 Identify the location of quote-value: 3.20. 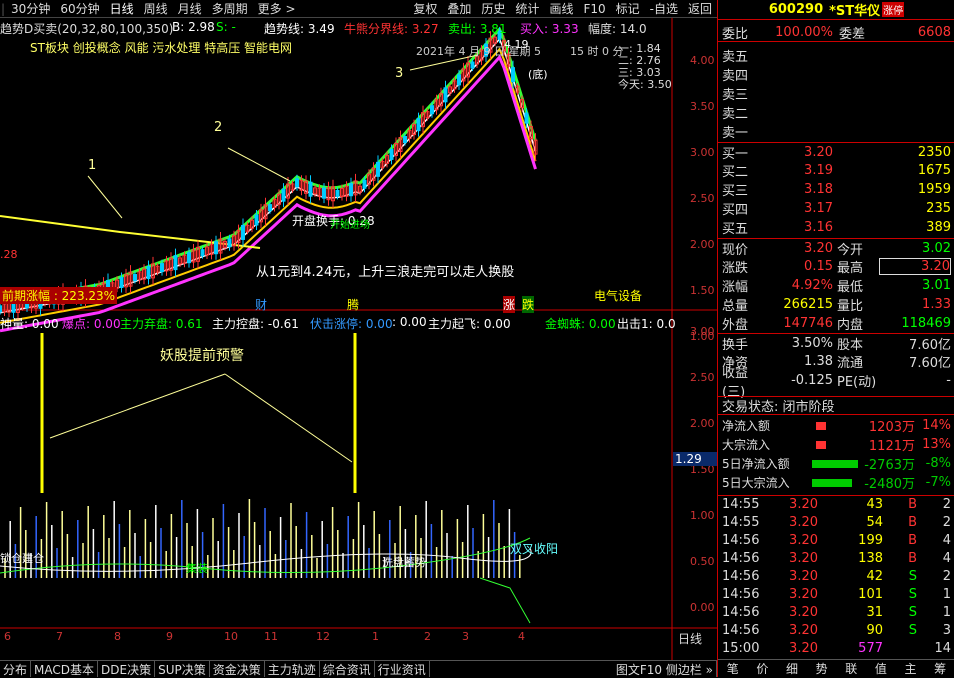
(818, 248).